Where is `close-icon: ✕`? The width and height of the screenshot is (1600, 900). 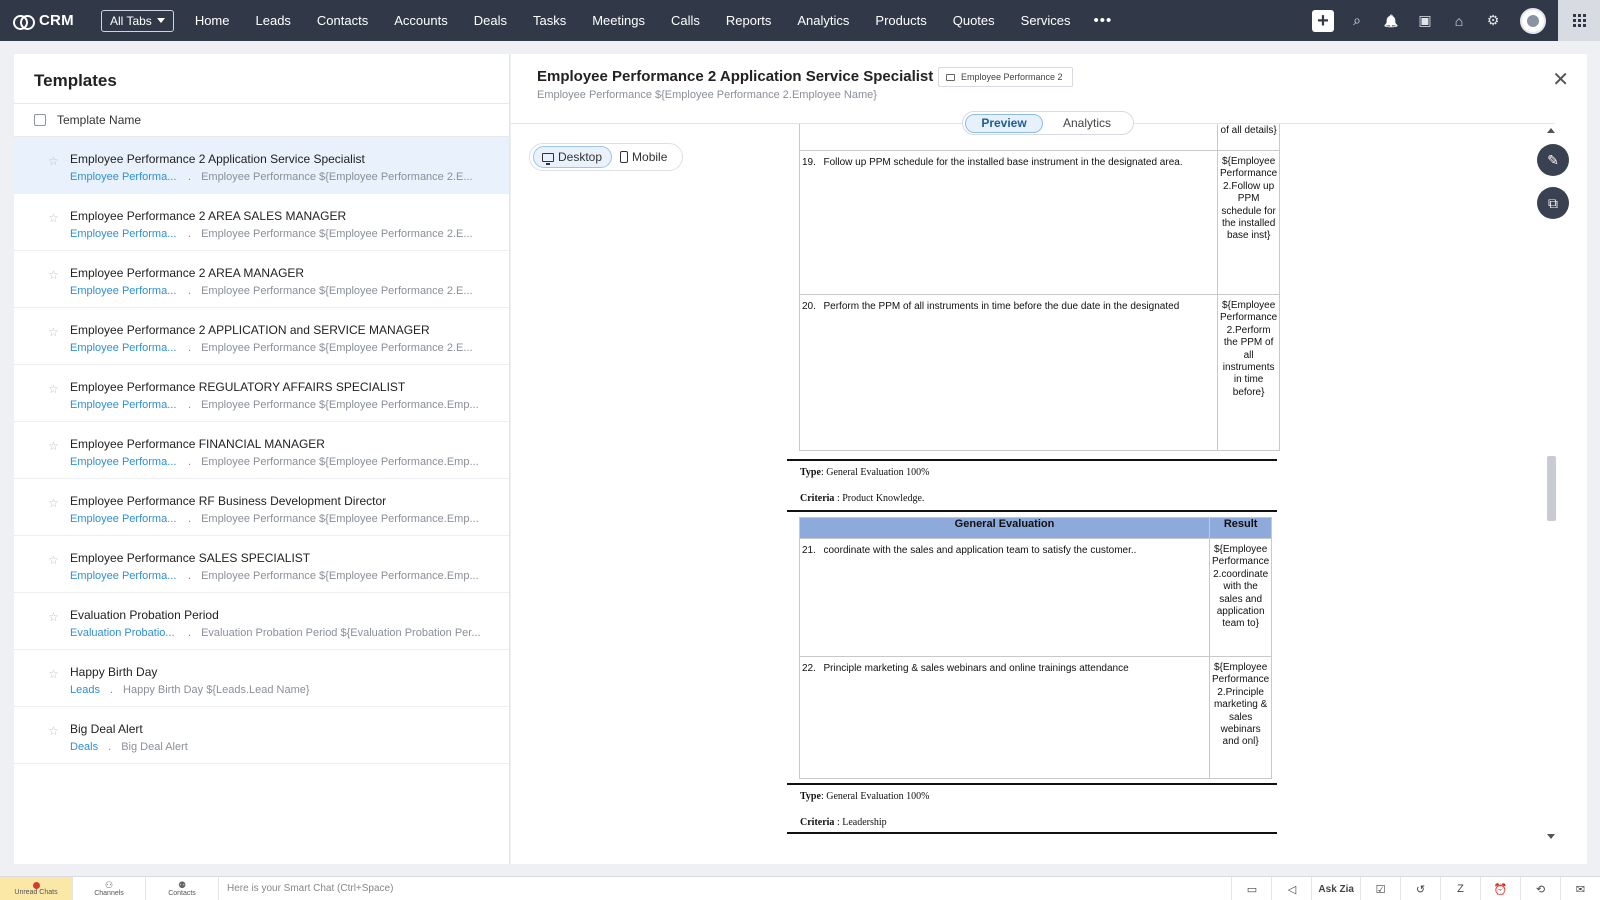
close-icon: ✕ is located at coordinates (1560, 79).